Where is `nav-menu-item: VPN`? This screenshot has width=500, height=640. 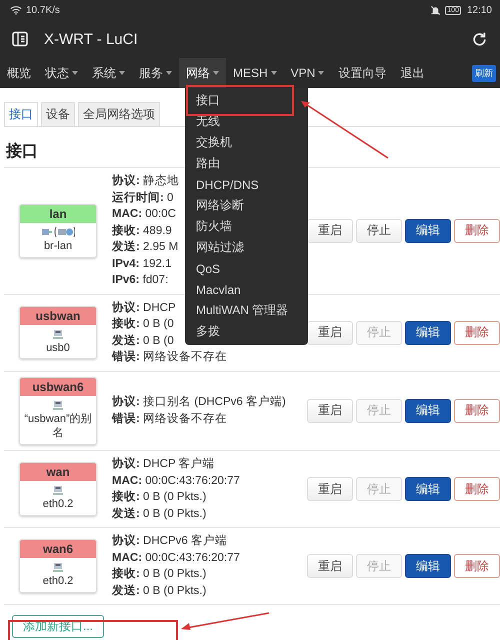
nav-menu-item: VPN is located at coordinates (308, 73).